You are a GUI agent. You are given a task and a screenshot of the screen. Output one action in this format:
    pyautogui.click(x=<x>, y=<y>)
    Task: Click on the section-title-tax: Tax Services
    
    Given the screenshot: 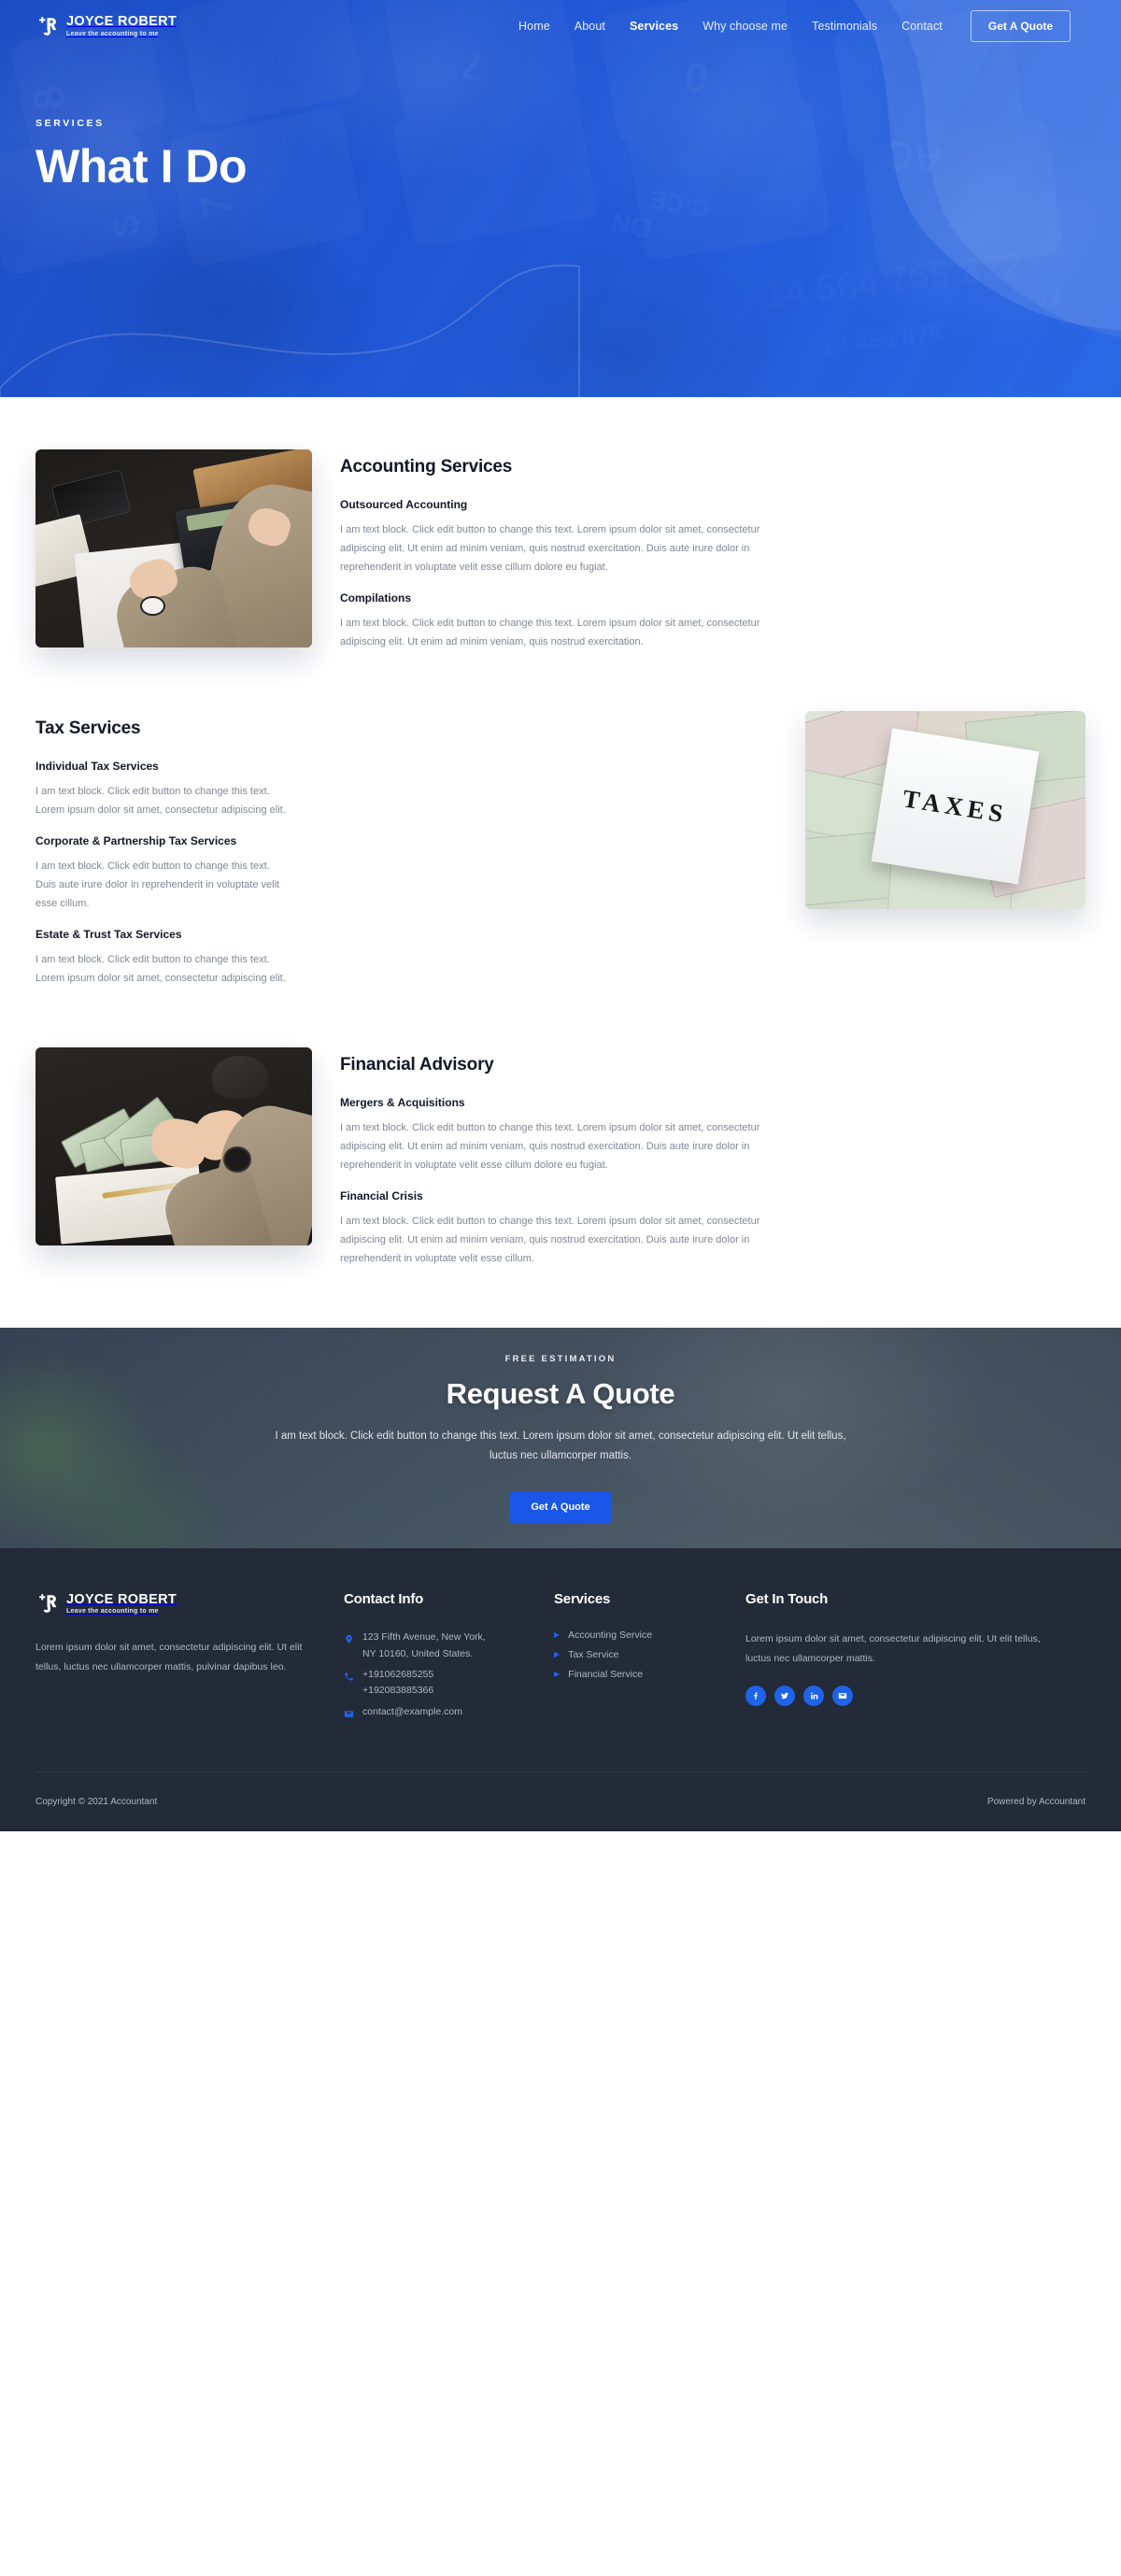 What is the action you would take?
    pyautogui.click(x=88, y=729)
    